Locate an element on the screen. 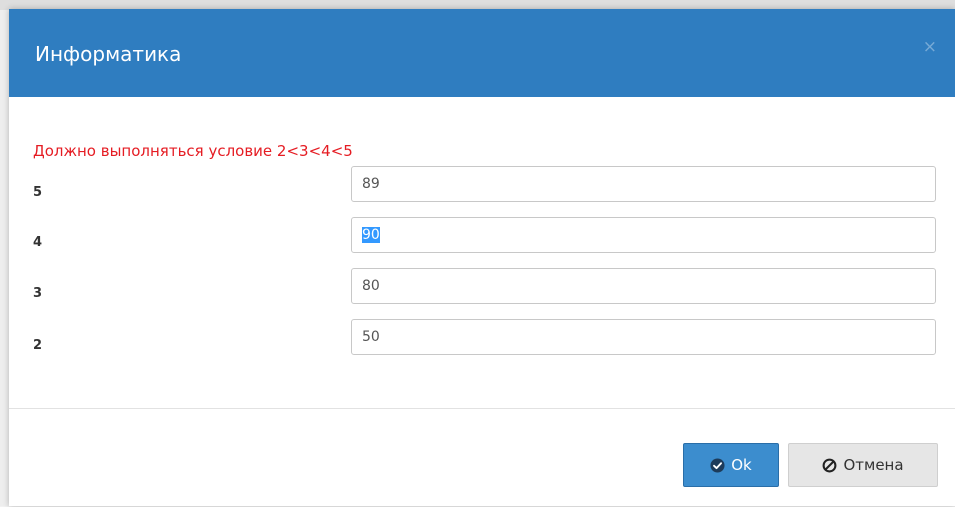 Image resolution: width=955 pixels, height=507 pixels. ban-icon is located at coordinates (830, 465).